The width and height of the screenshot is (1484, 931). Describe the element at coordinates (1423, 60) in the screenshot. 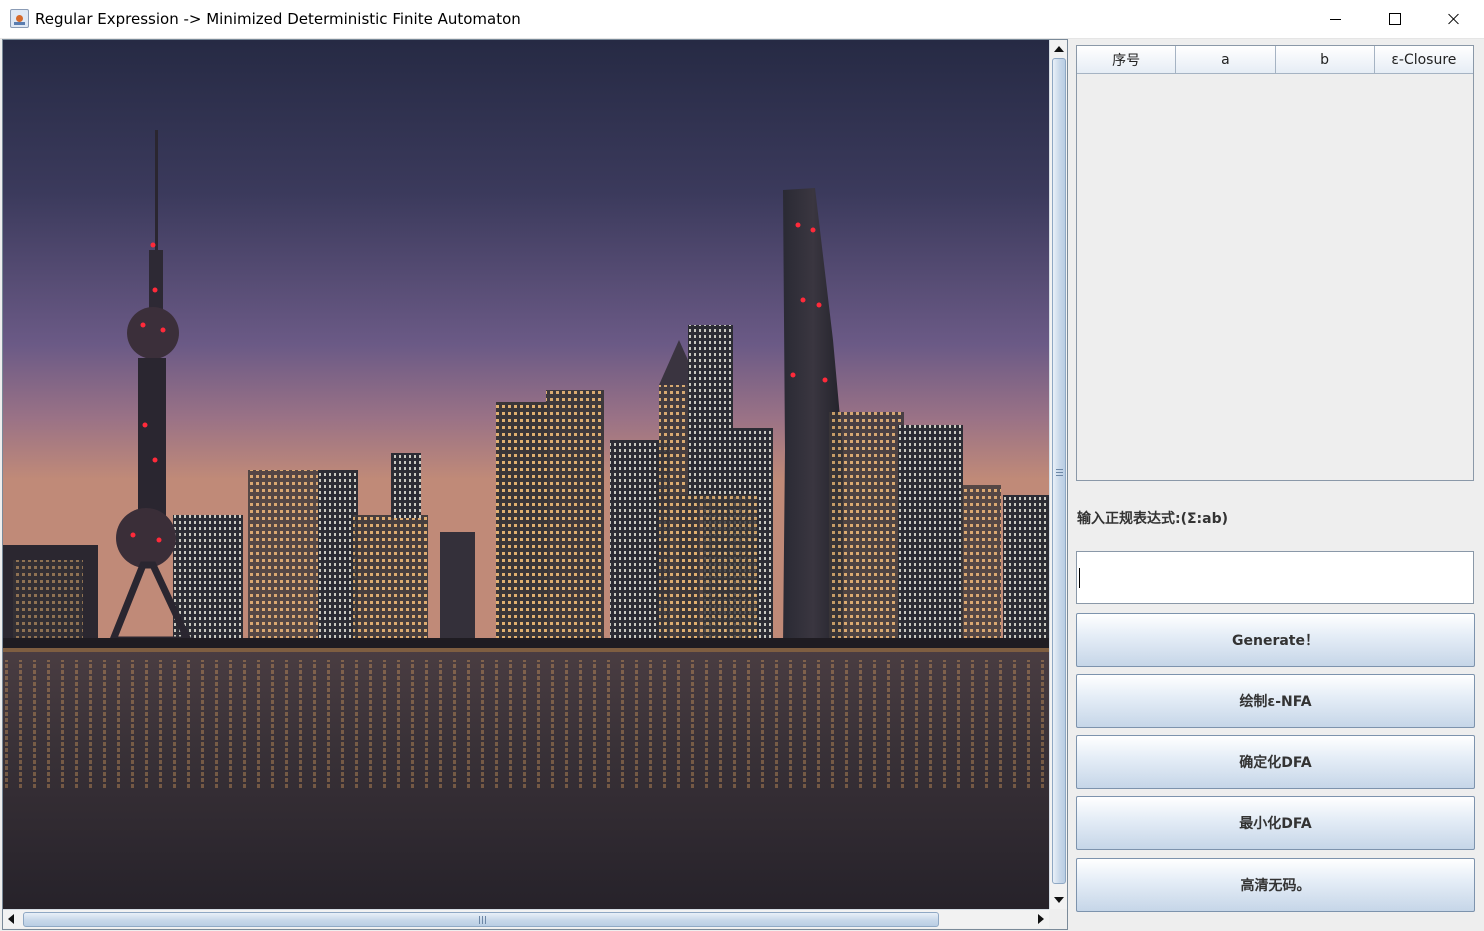

I see `column-header-epsilon-closure: ε-Closure` at that location.